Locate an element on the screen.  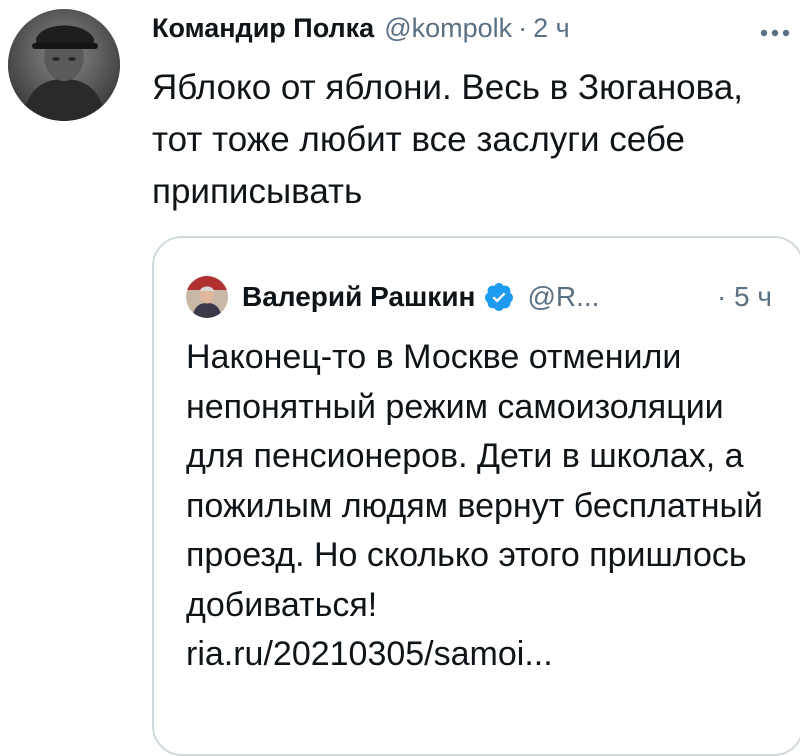
quoted-tweet-timestamp: · 5 ч is located at coordinates (744, 297).